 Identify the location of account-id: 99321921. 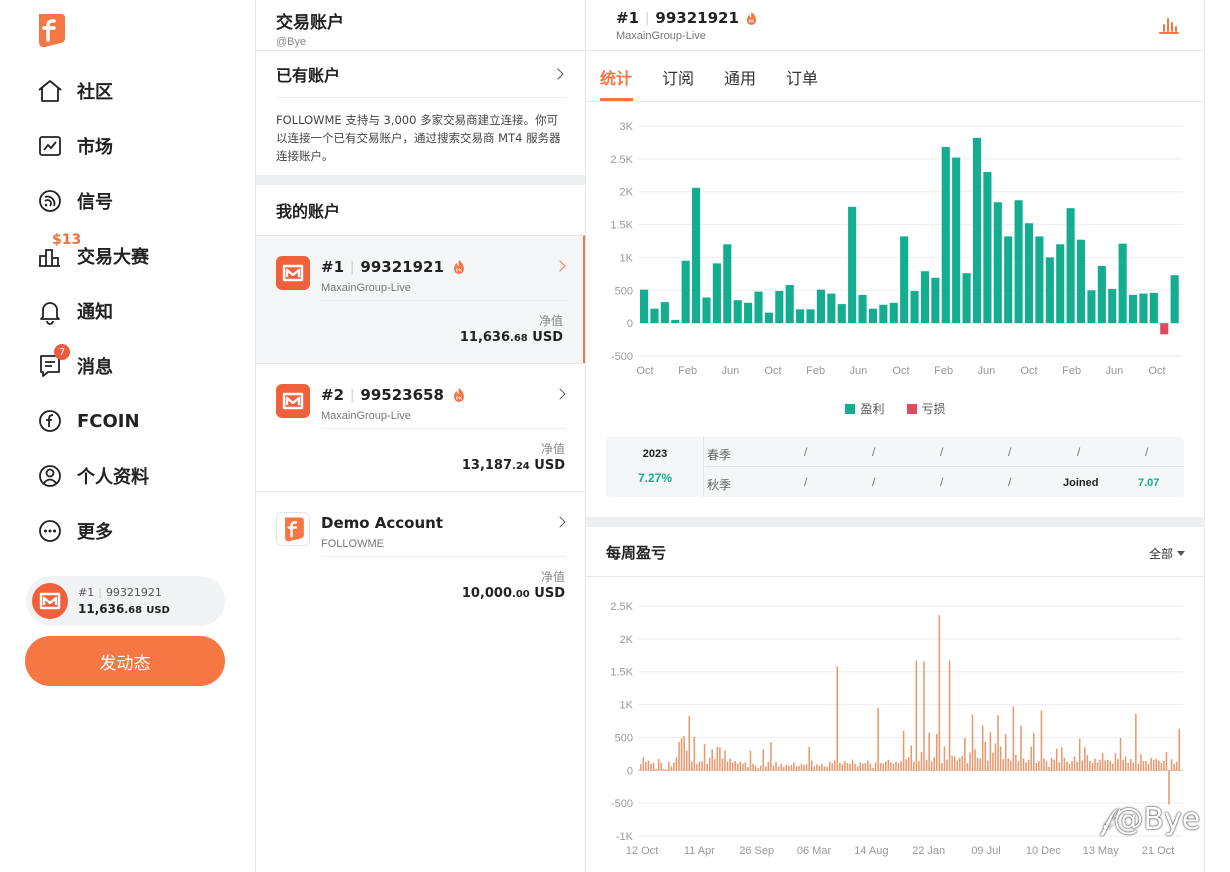
(402, 267).